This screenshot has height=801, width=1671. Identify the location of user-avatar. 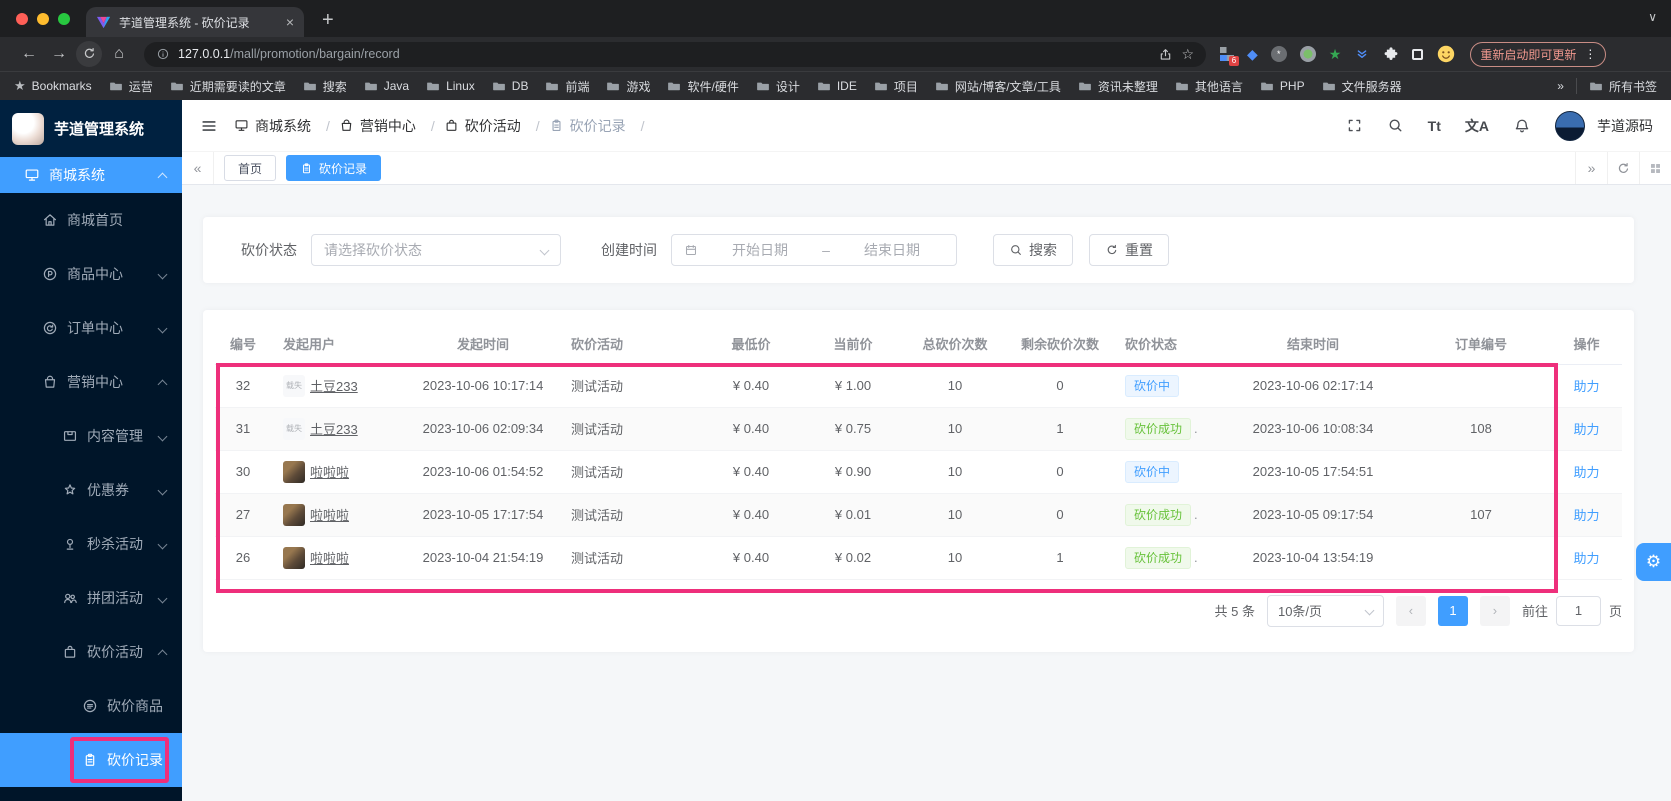
(1570, 125).